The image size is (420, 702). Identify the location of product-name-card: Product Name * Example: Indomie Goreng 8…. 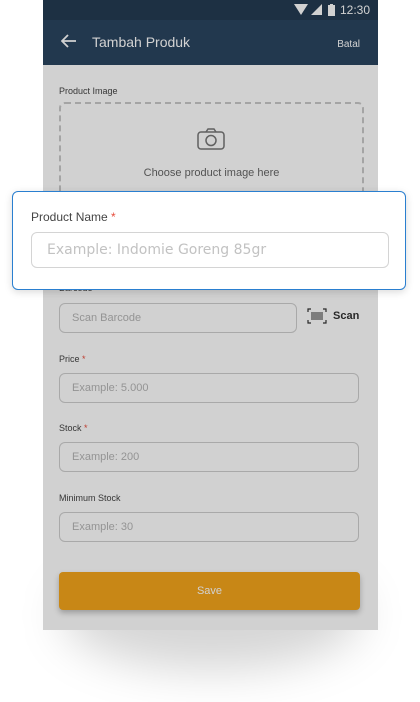
(209, 240).